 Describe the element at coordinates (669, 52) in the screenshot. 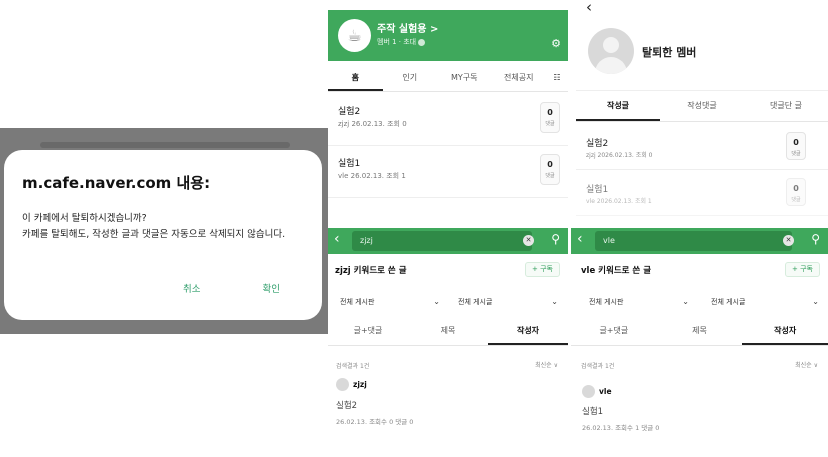

I see `member-name: 탈퇴한 멤버` at that location.